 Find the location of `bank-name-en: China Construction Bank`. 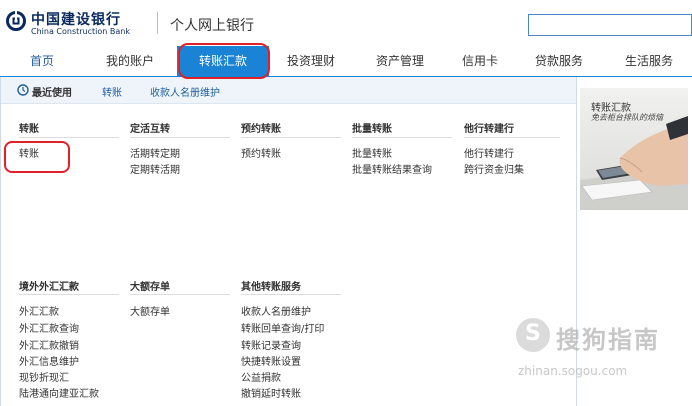

bank-name-en: China Construction Bank is located at coordinates (80, 31).